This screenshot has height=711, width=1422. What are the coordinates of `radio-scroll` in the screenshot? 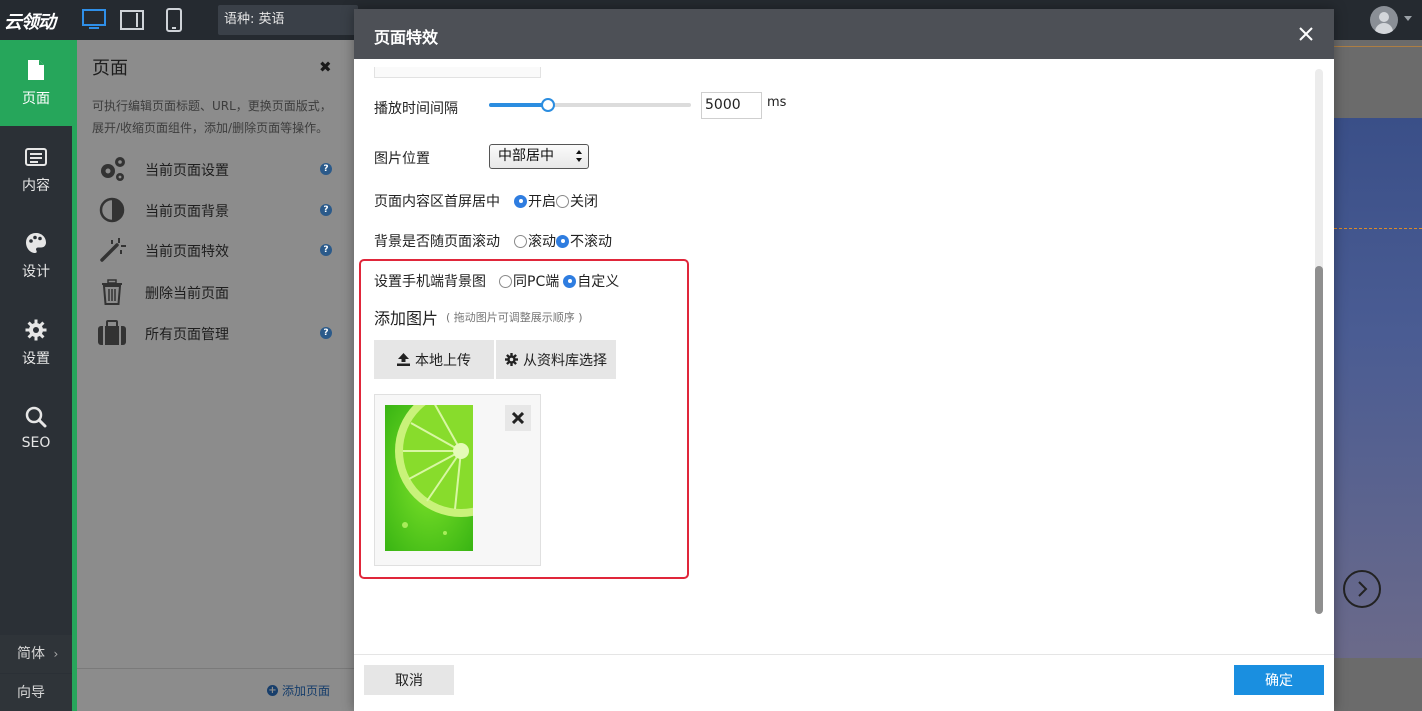 It's located at (520, 241).